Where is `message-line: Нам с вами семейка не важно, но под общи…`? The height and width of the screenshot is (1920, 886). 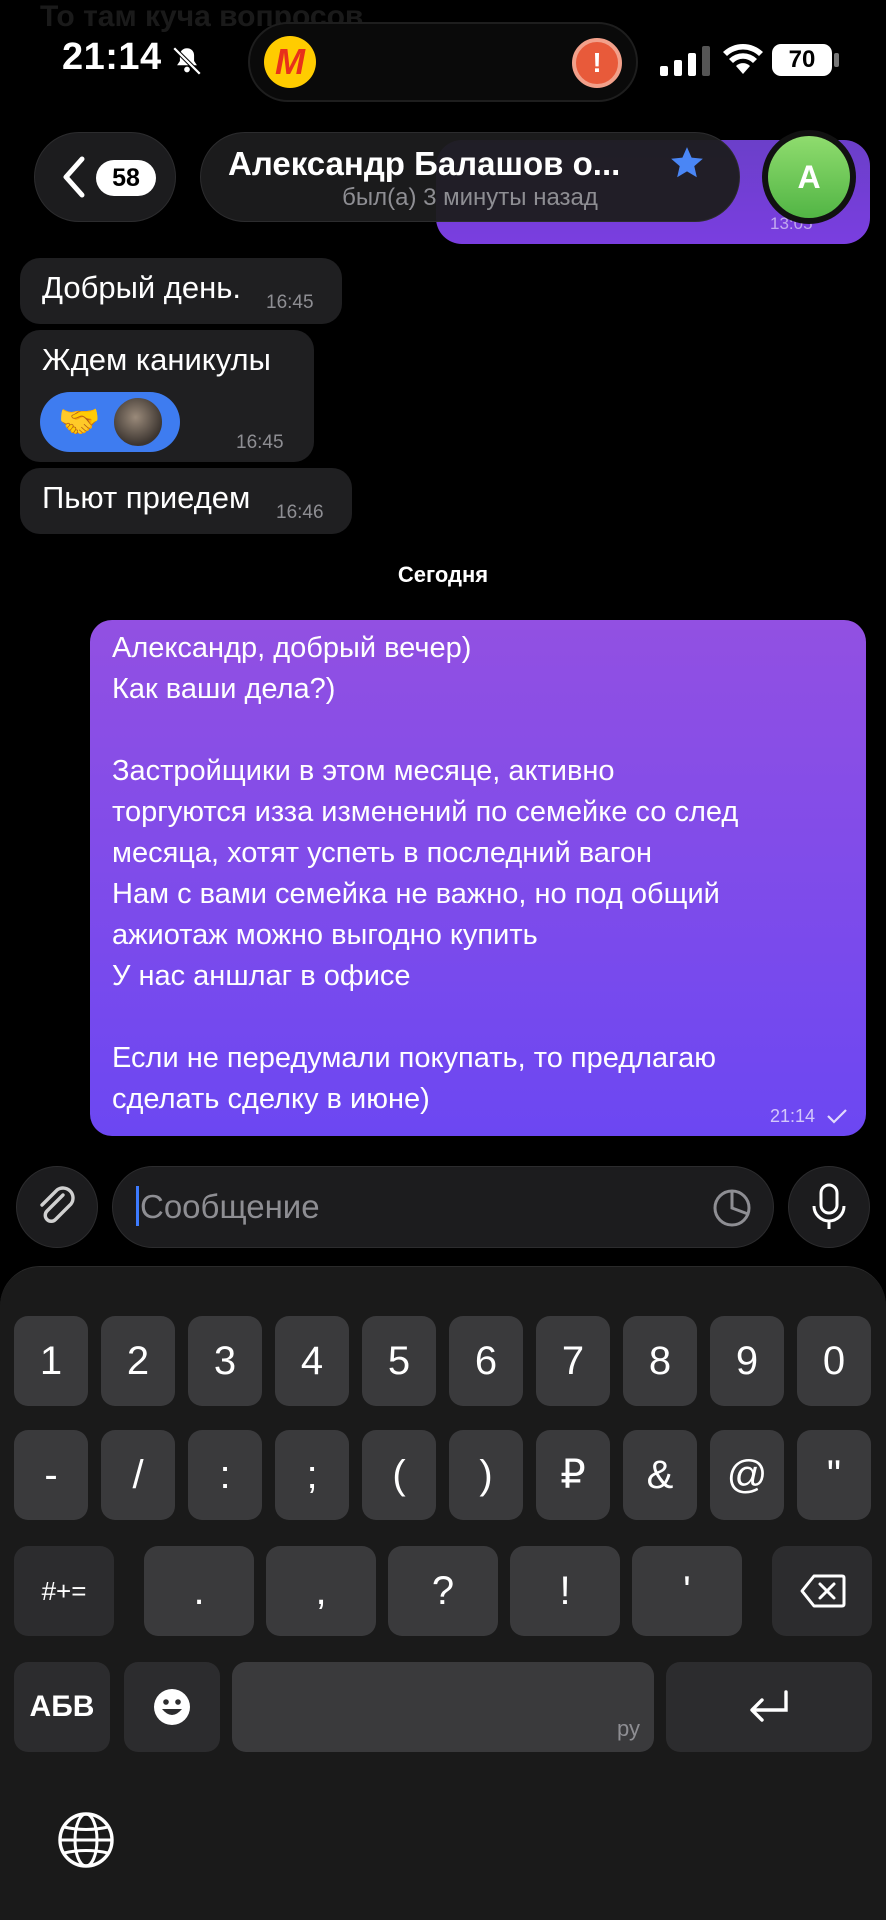 message-line: Нам с вами семейка не важно, но под общи… is located at coordinates (416, 894).